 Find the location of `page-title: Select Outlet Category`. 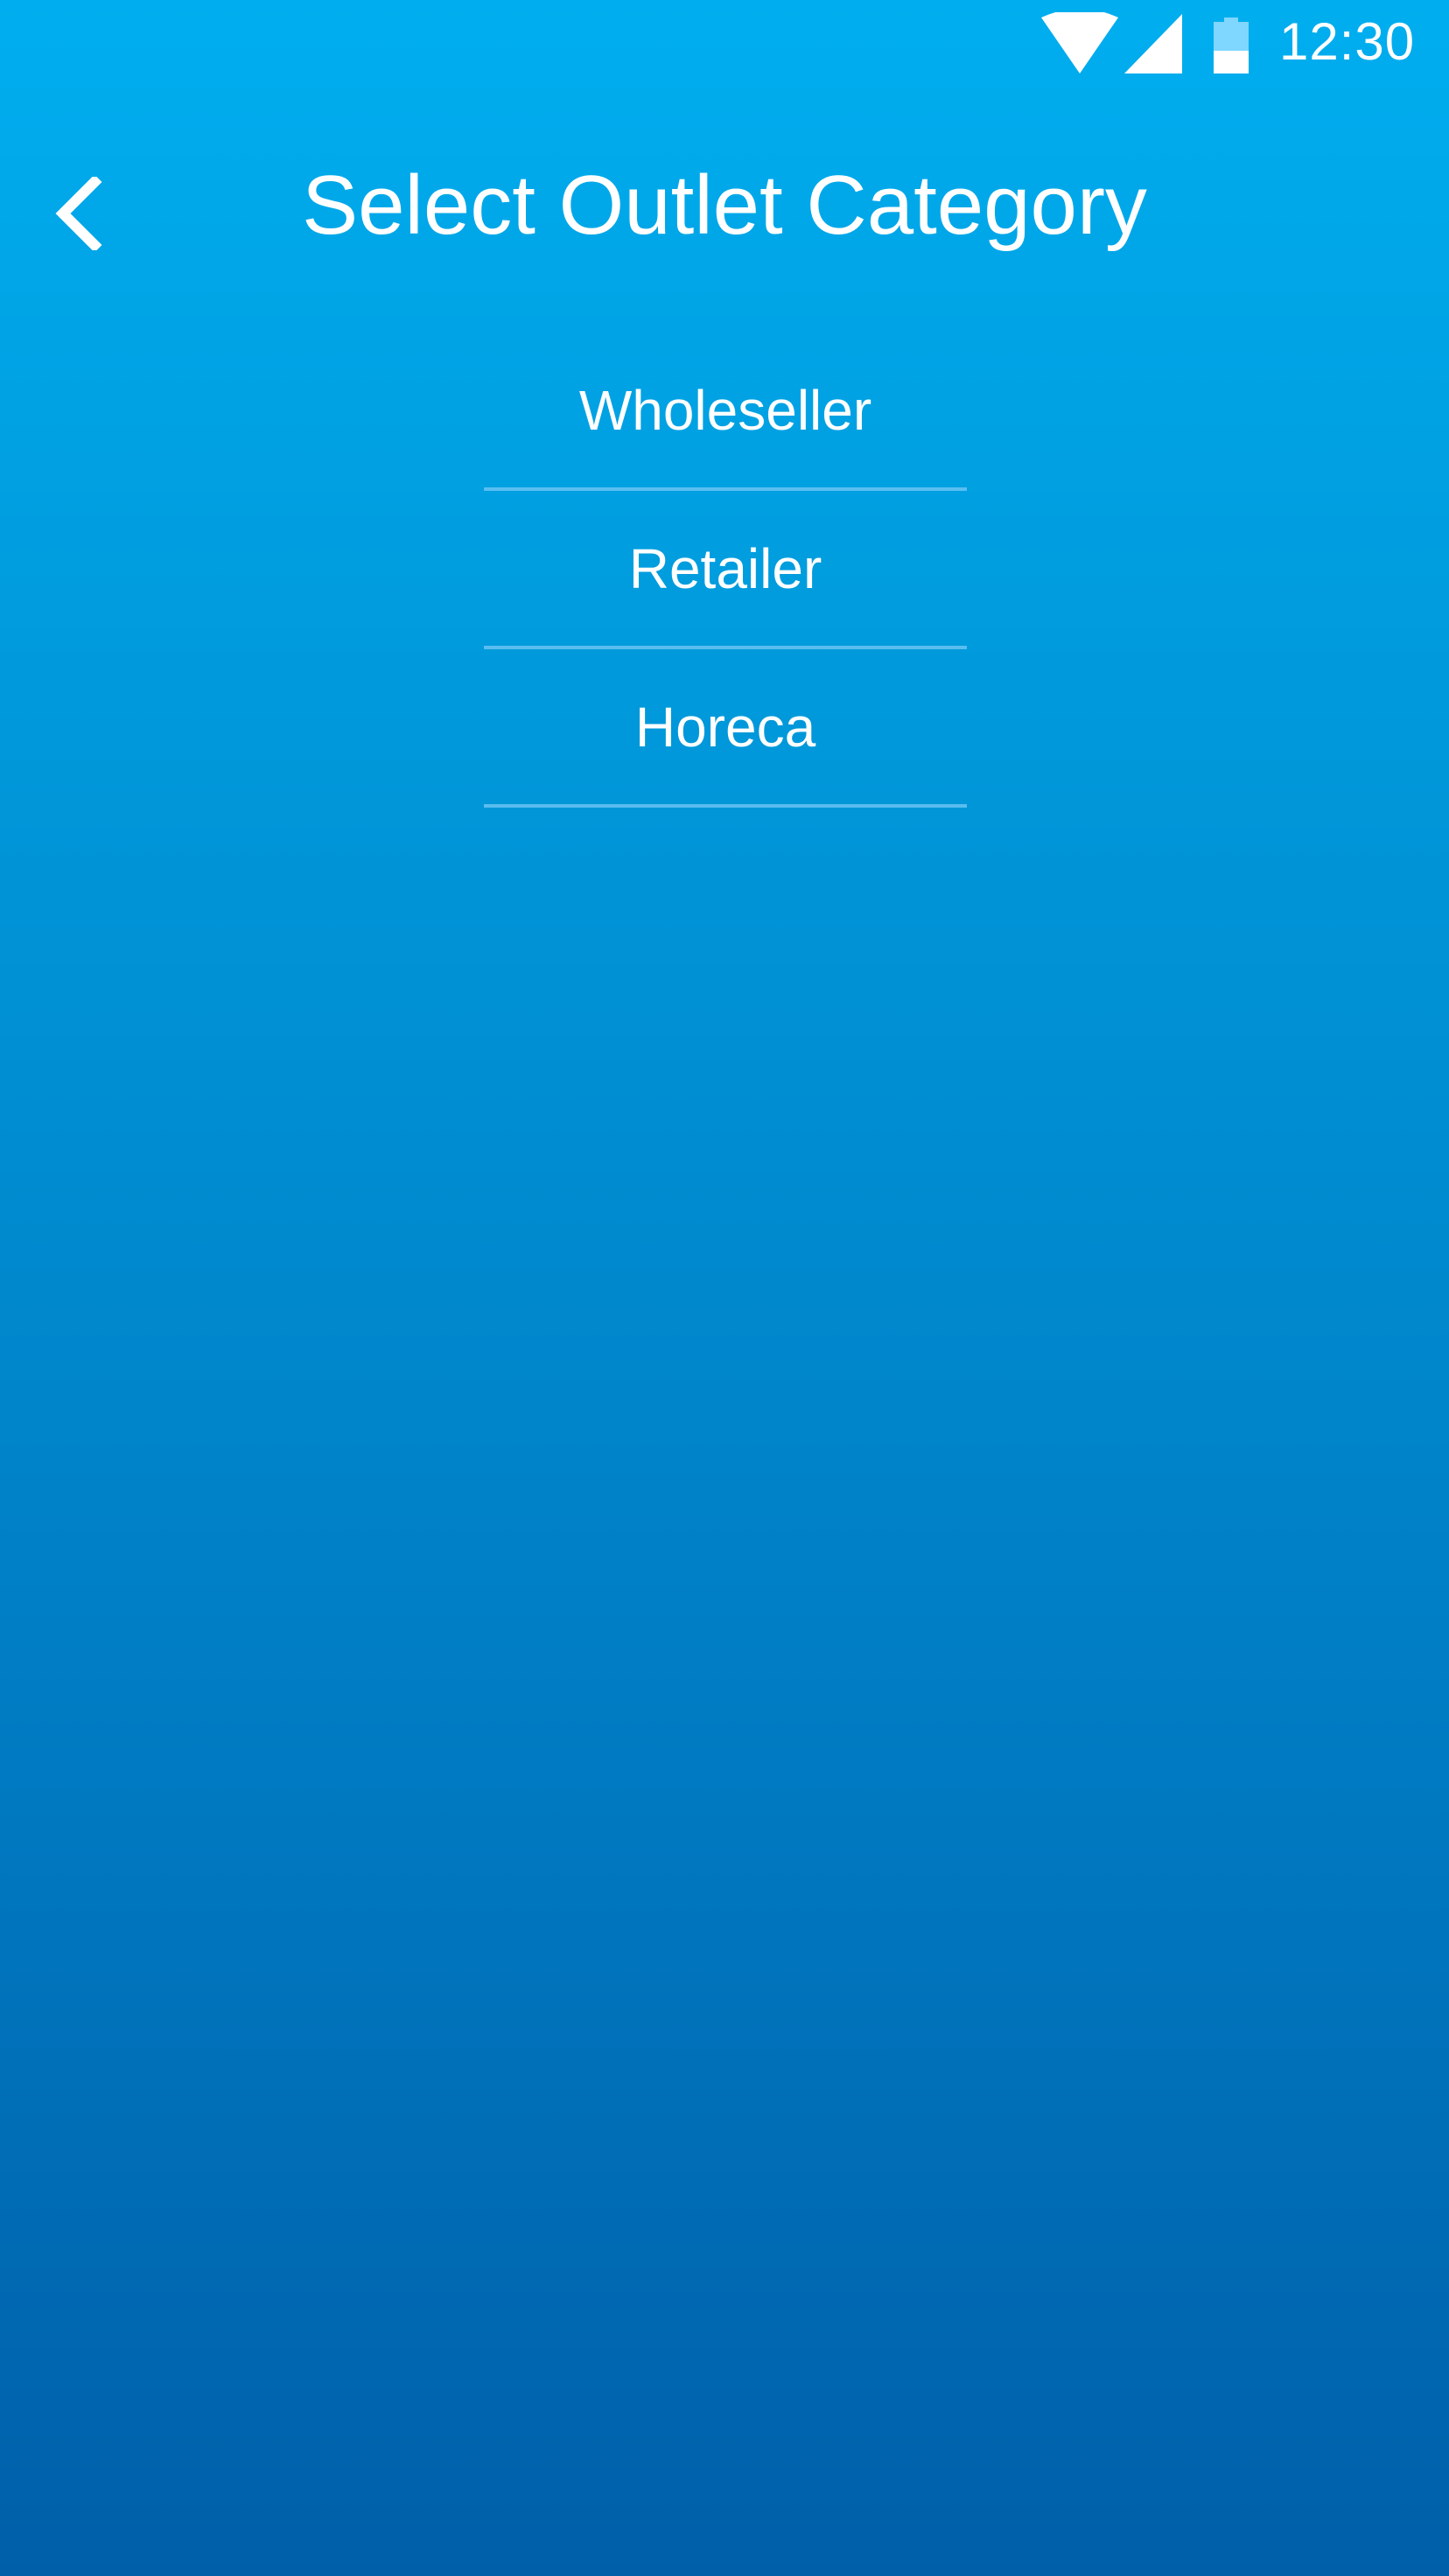

page-title: Select Outlet Category is located at coordinates (724, 205).